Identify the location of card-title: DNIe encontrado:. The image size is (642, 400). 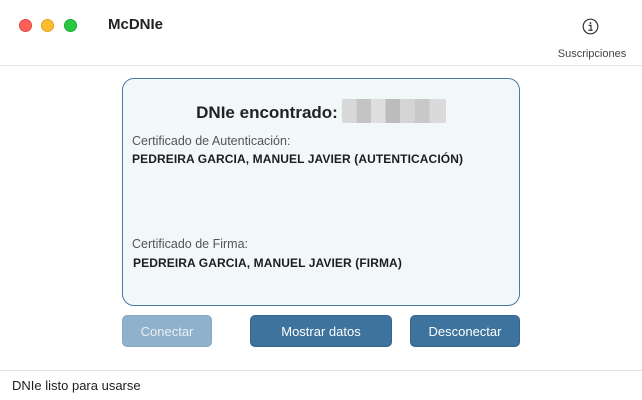
(321, 111).